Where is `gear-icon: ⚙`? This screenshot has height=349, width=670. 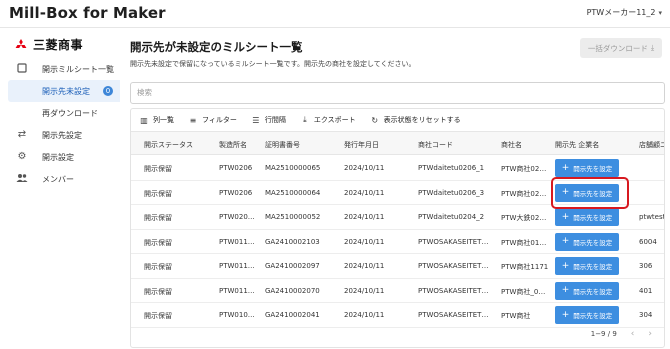 gear-icon: ⚙ is located at coordinates (22, 156).